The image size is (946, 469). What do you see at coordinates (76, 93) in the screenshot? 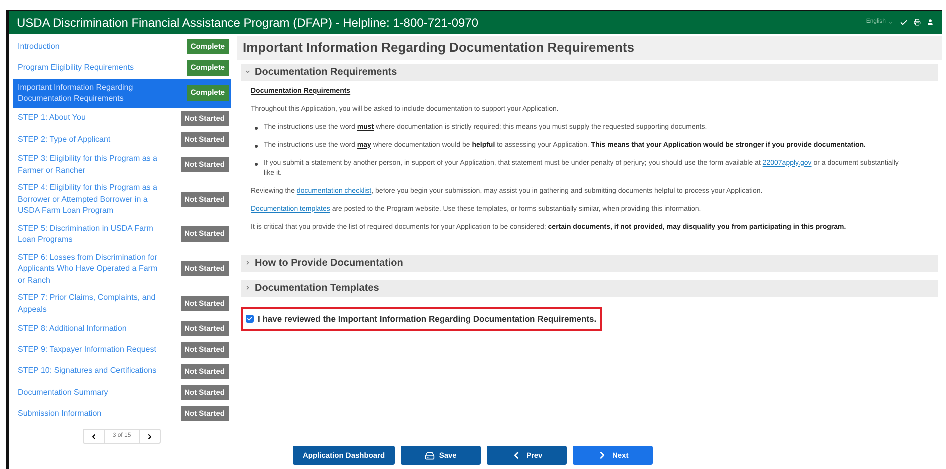
I see `step-label: Important Information Regarding Documentation Requirements` at bounding box center [76, 93].